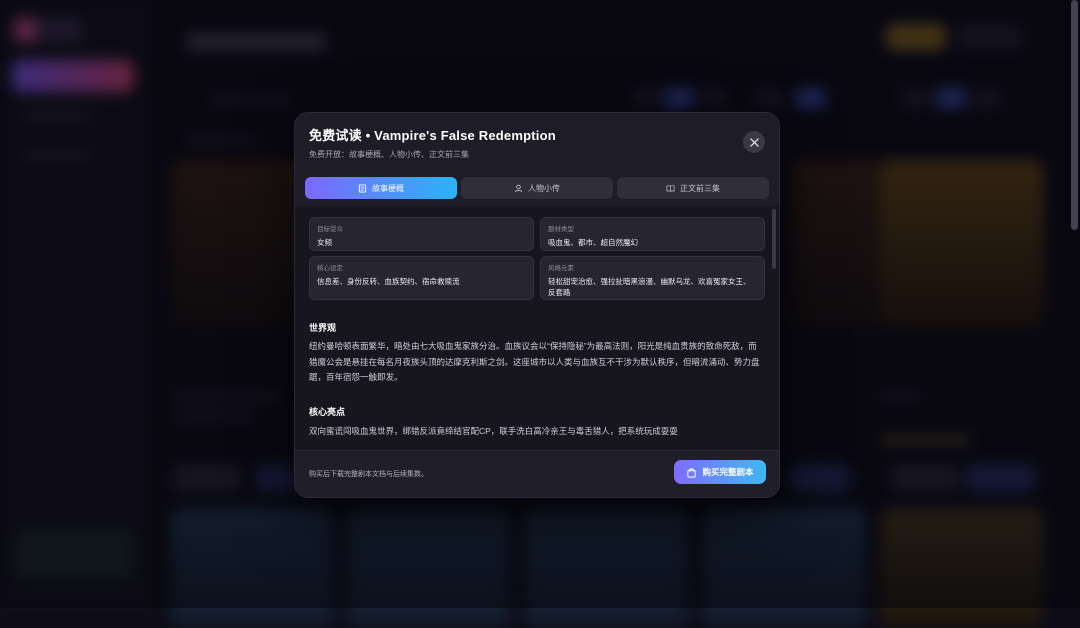  I want to click on tab-first-three-episodes: 正文前三集, so click(693, 188).